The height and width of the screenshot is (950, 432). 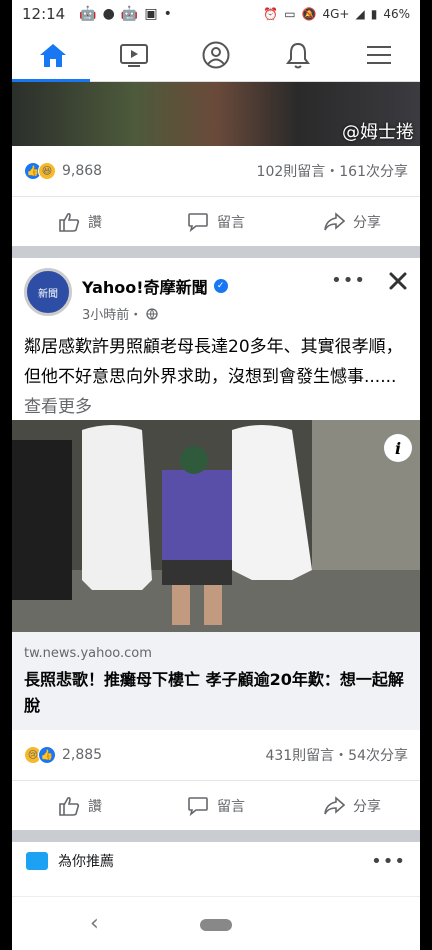 What do you see at coordinates (82, 171) in the screenshot?
I see `reaction-count: 9,868` at bounding box center [82, 171].